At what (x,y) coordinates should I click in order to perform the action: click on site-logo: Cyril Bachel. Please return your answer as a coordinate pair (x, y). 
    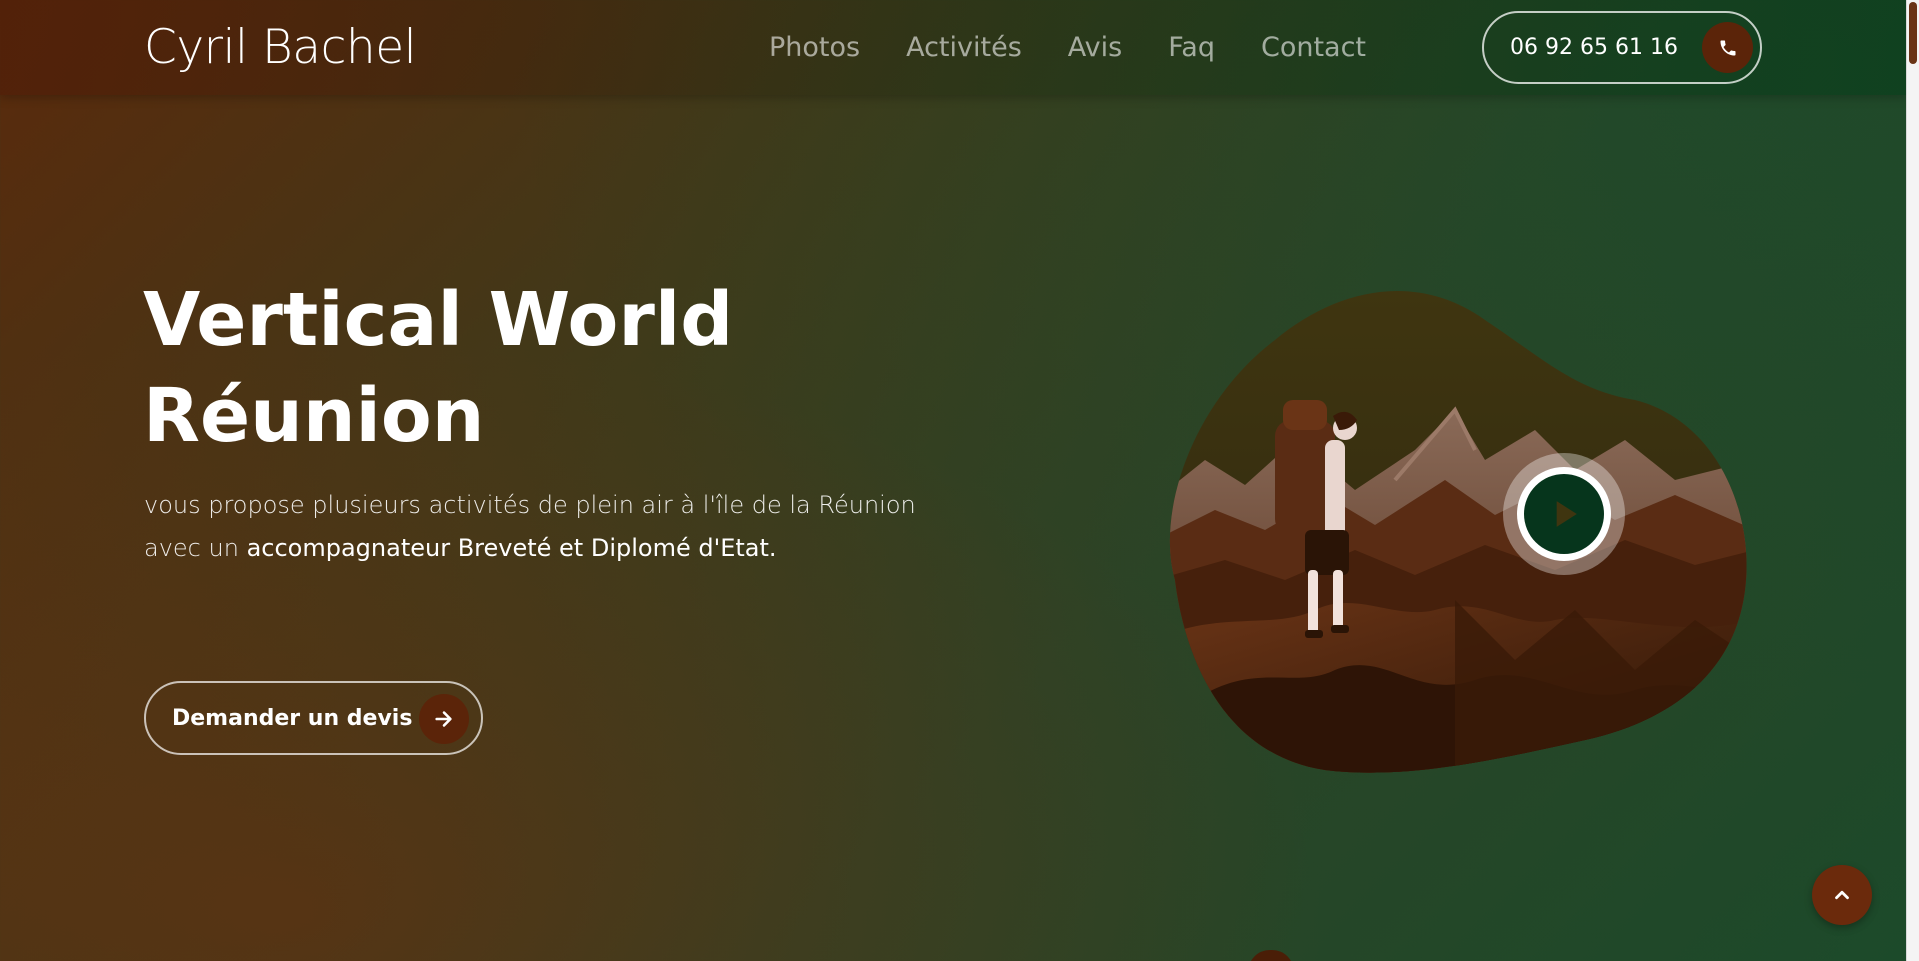
    Looking at the image, I should click on (280, 48).